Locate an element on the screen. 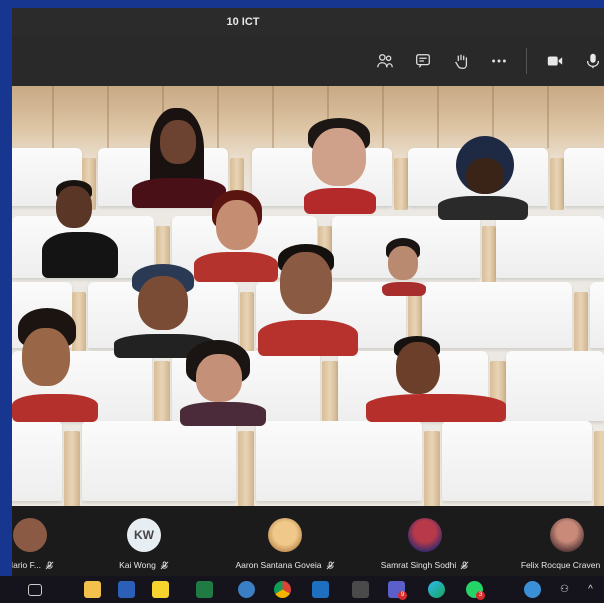  avatar-initials: KW is located at coordinates (144, 535).